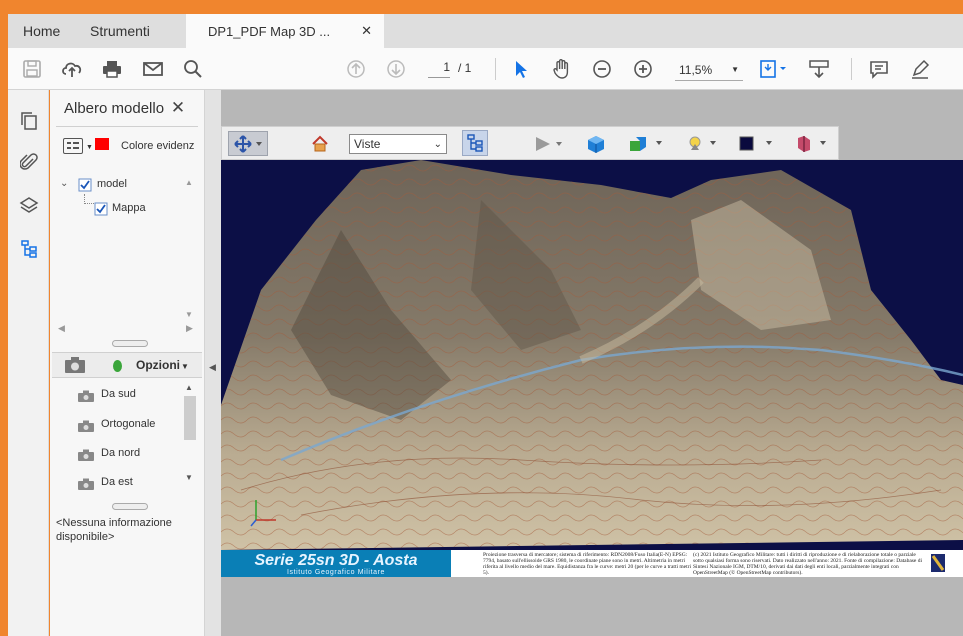 This screenshot has width=963, height=636. I want to click on attachment-icon, so click(29, 163).